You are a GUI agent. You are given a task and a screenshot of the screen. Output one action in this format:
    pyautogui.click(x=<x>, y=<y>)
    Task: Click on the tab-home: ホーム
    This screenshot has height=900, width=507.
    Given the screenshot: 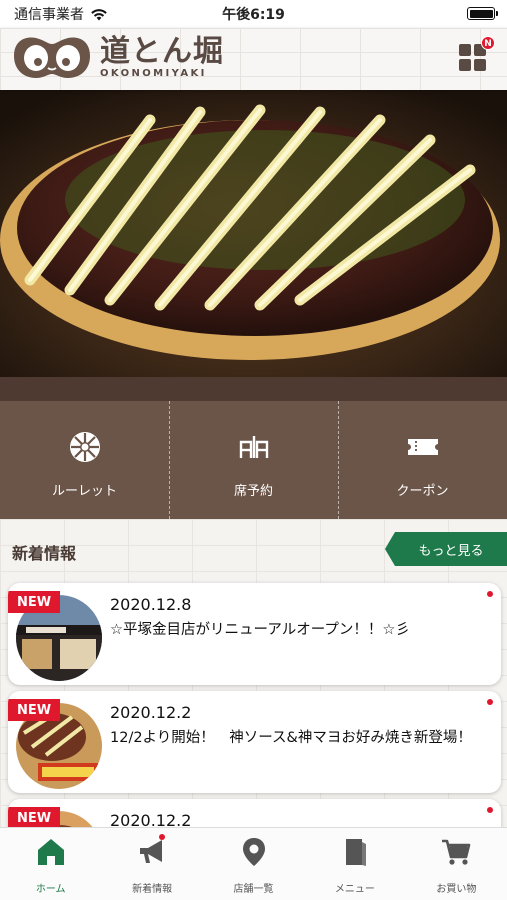 What is the action you would take?
    pyautogui.click(x=50, y=864)
    